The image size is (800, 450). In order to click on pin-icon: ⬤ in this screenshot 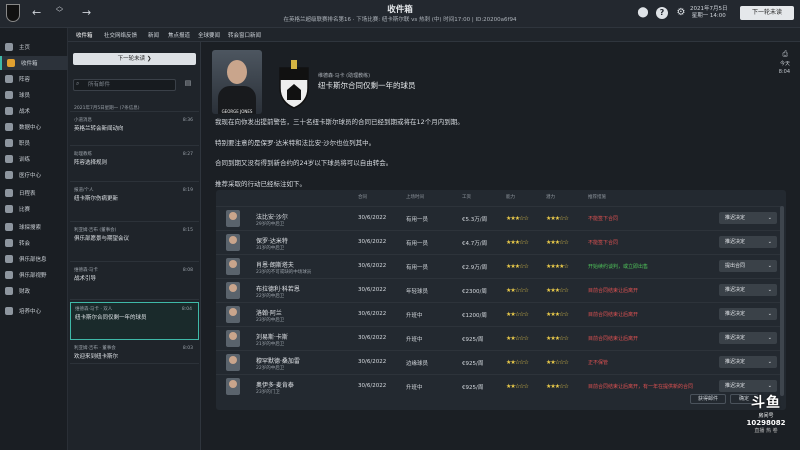, I will do `click(643, 13)`.